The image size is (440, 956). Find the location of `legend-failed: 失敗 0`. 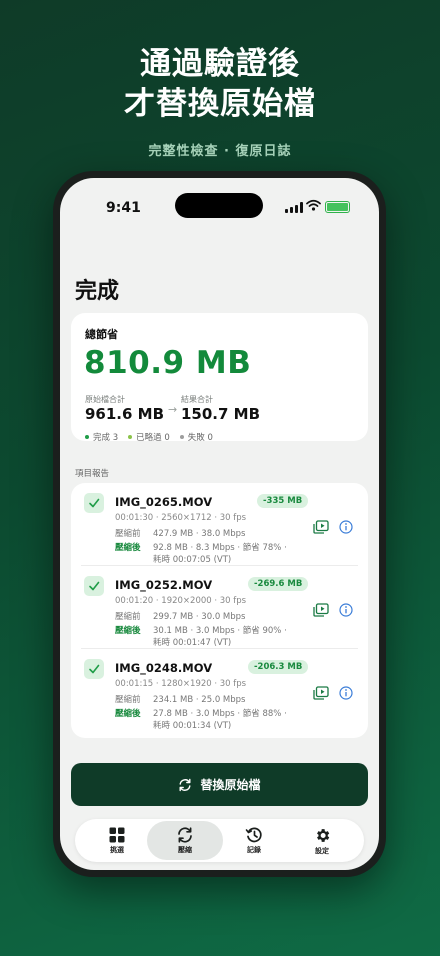

legend-failed: 失敗 0 is located at coordinates (196, 437).